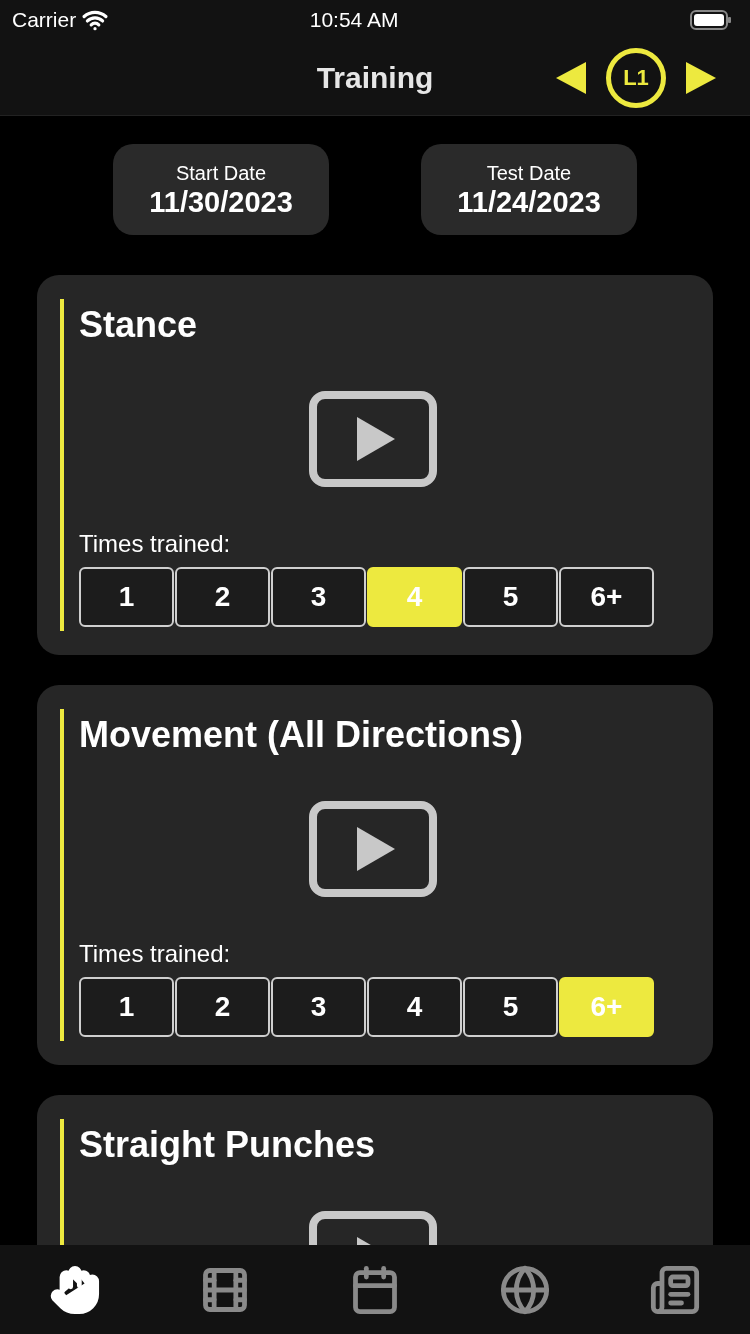  Describe the element at coordinates (354, 20) in the screenshot. I see `status-time: 10:54 AM` at that location.